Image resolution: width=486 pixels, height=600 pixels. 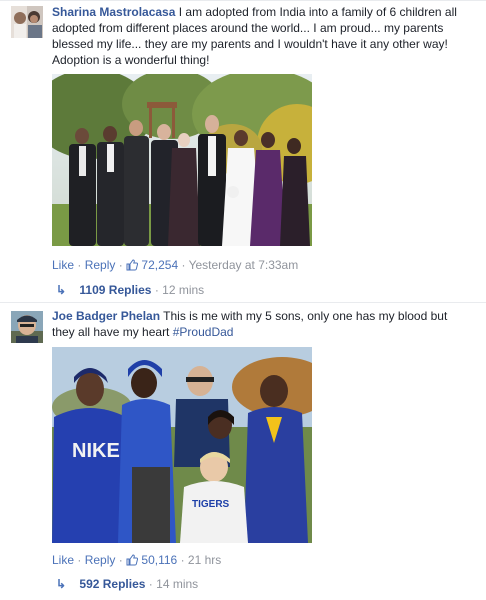 I want to click on replies-time: 12 mins, so click(x=183, y=290).